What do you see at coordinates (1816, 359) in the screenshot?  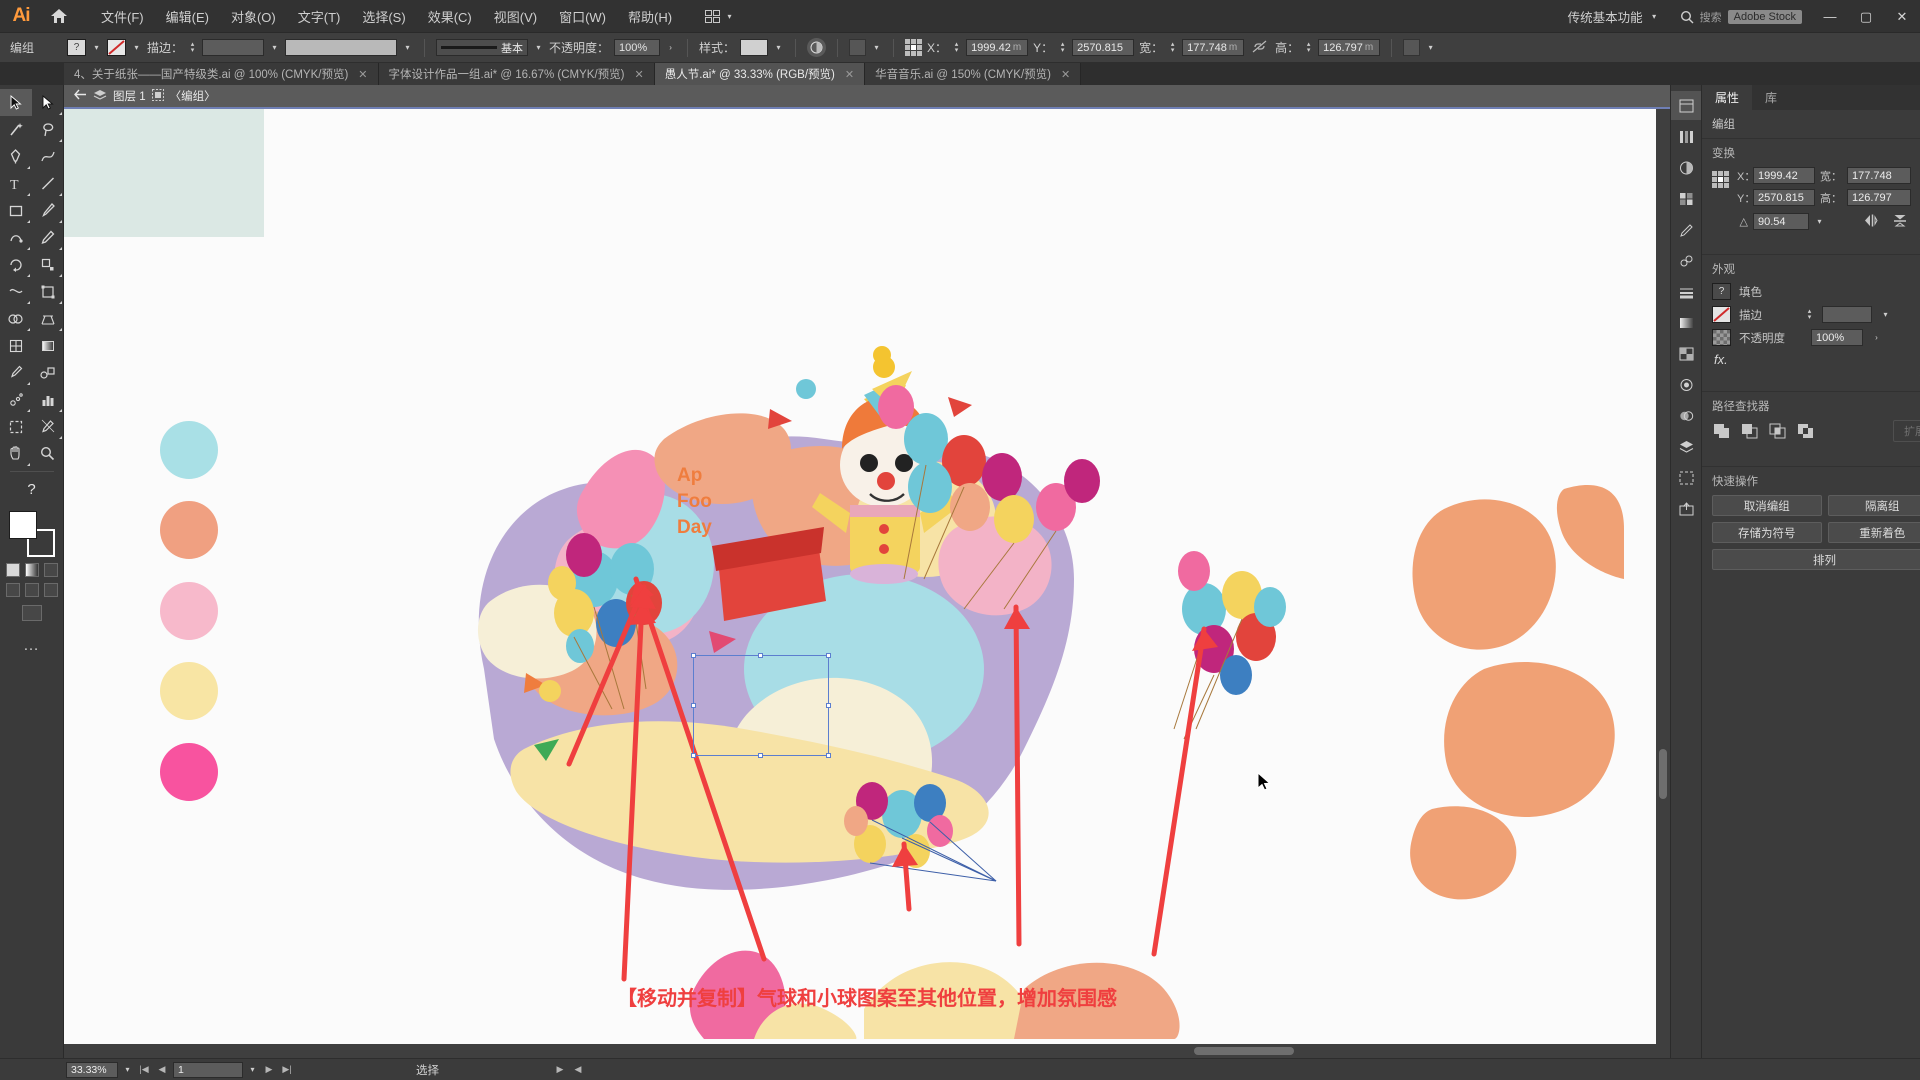 I see `fx-button: fx.` at bounding box center [1816, 359].